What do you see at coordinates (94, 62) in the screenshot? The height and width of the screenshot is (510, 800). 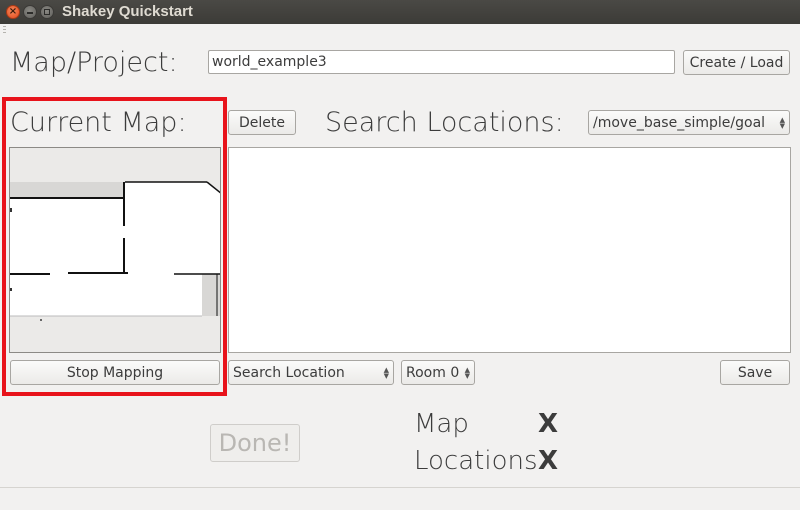 I see `map-project-label: Map/Project:` at bounding box center [94, 62].